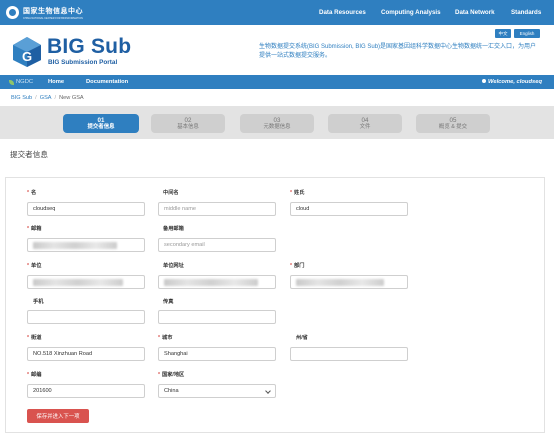 Image resolution: width=554 pixels, height=436 pixels. What do you see at coordinates (503, 33) in the screenshot?
I see `lang-zh-button: 中文` at bounding box center [503, 33].